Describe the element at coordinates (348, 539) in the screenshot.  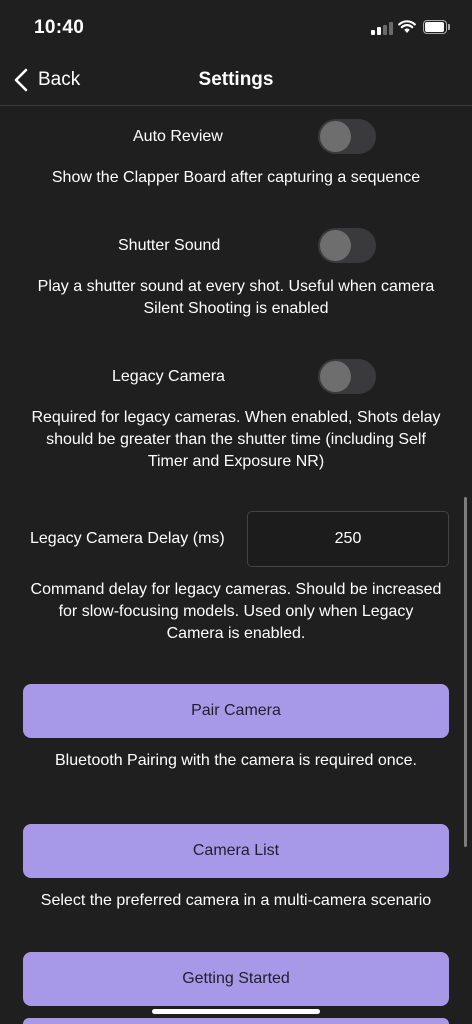
I see `legacy-camera-delay-input: 250` at that location.